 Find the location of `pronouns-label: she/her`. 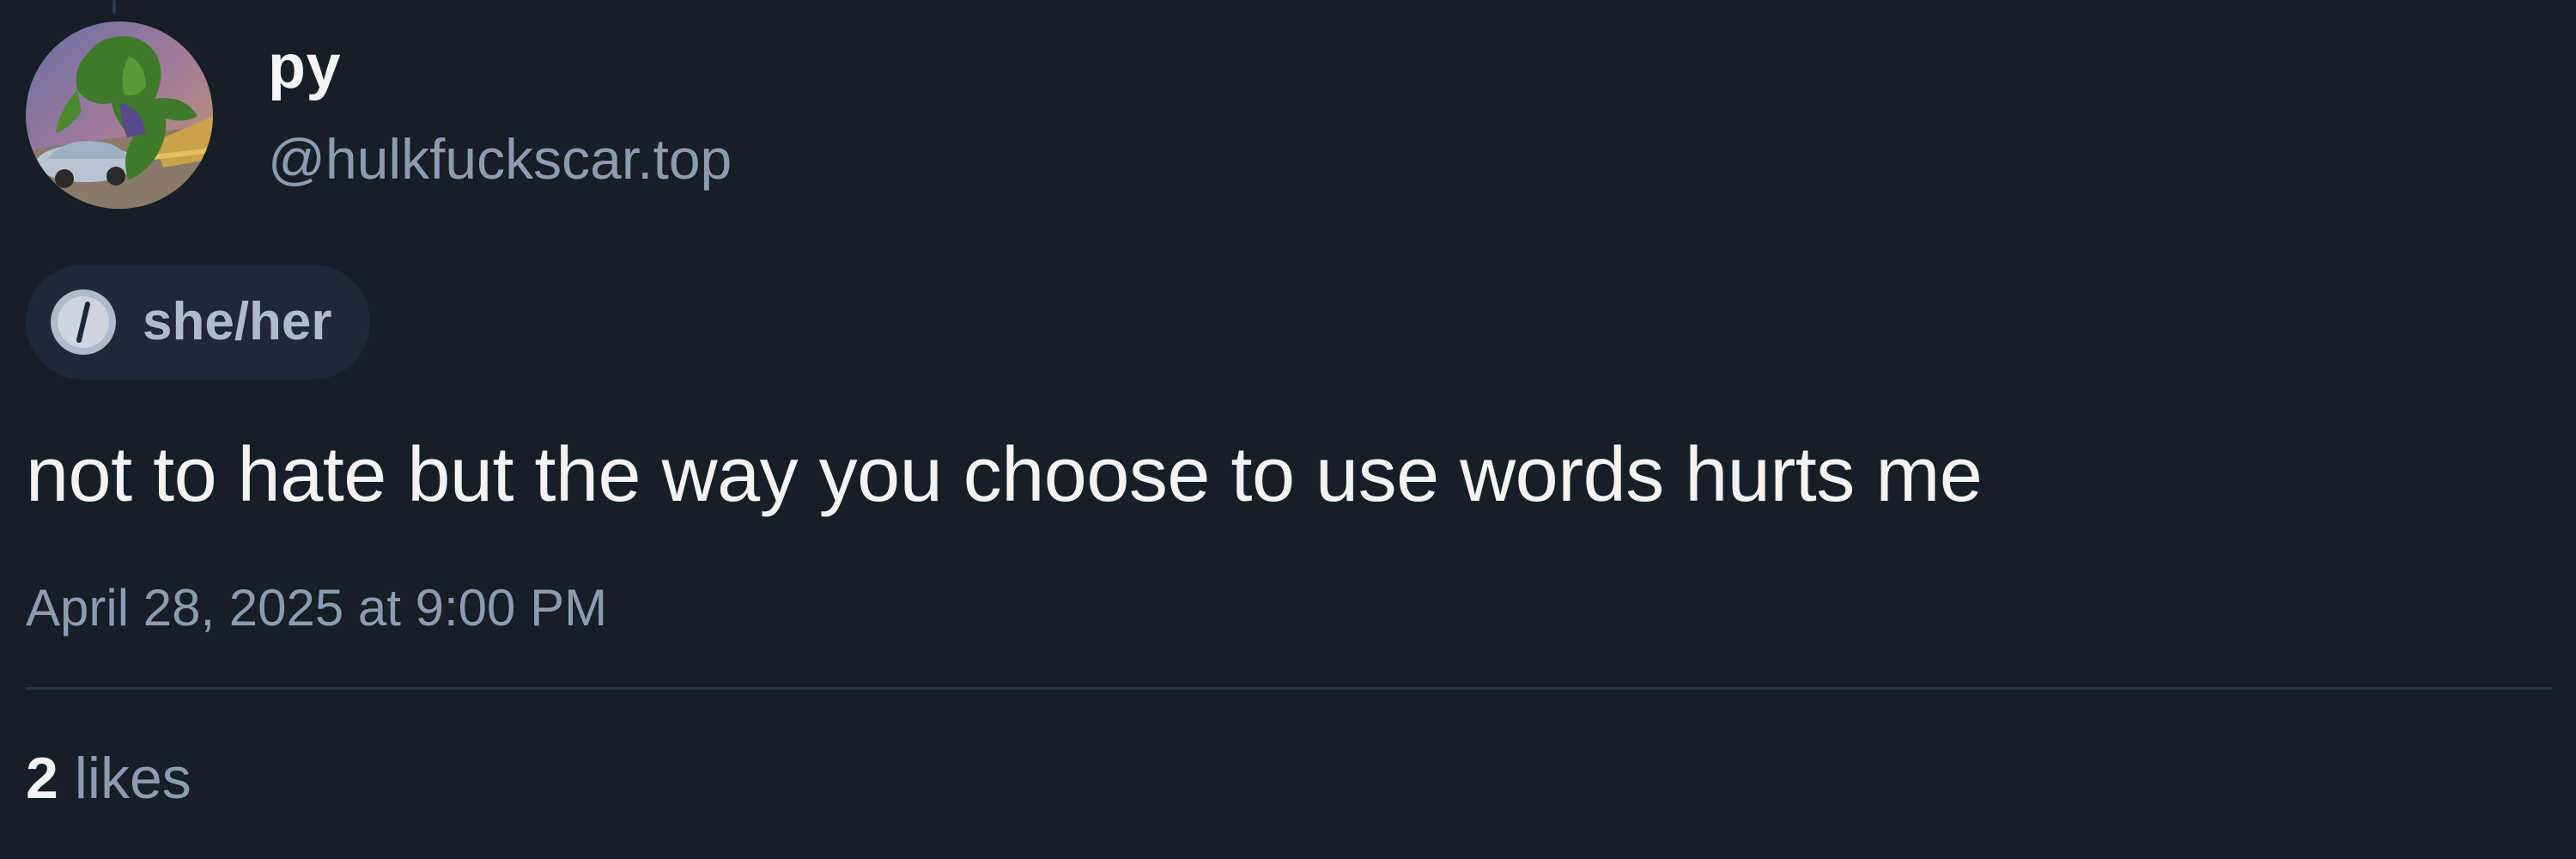

pronouns-label: she/her is located at coordinates (238, 322).